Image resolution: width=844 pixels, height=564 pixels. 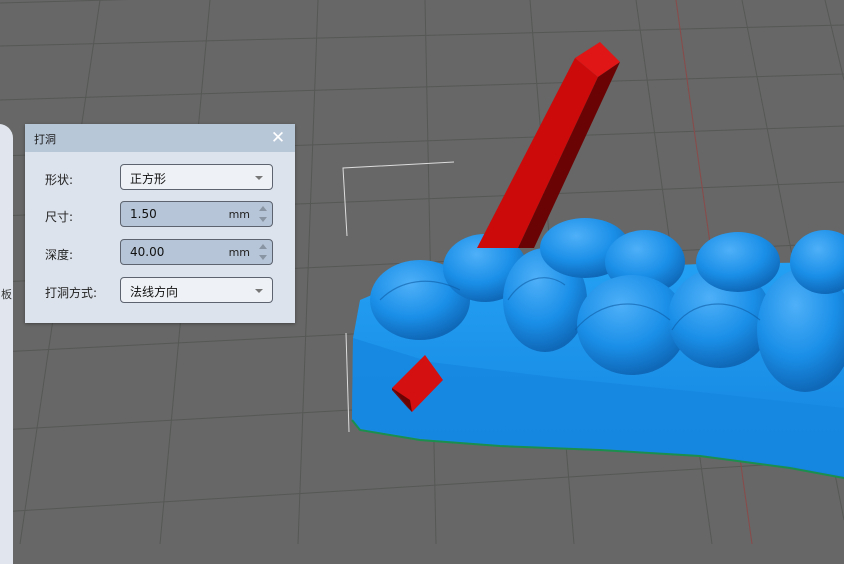 I want to click on depth-input: 40.00 mm, so click(x=196, y=252).